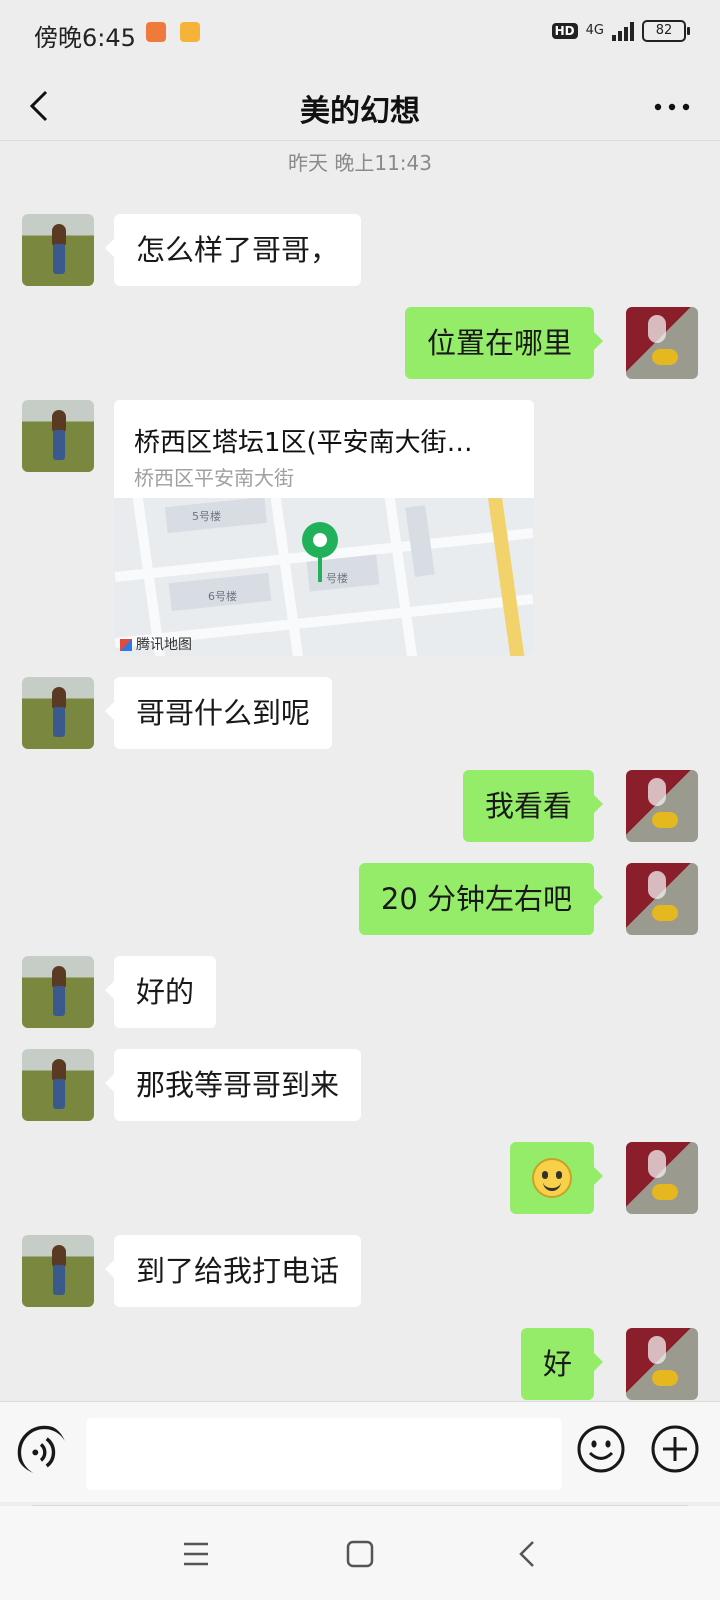 This screenshot has width=720, height=1600. I want to click on message-row: 20 分钟左右吧, so click(360, 900).